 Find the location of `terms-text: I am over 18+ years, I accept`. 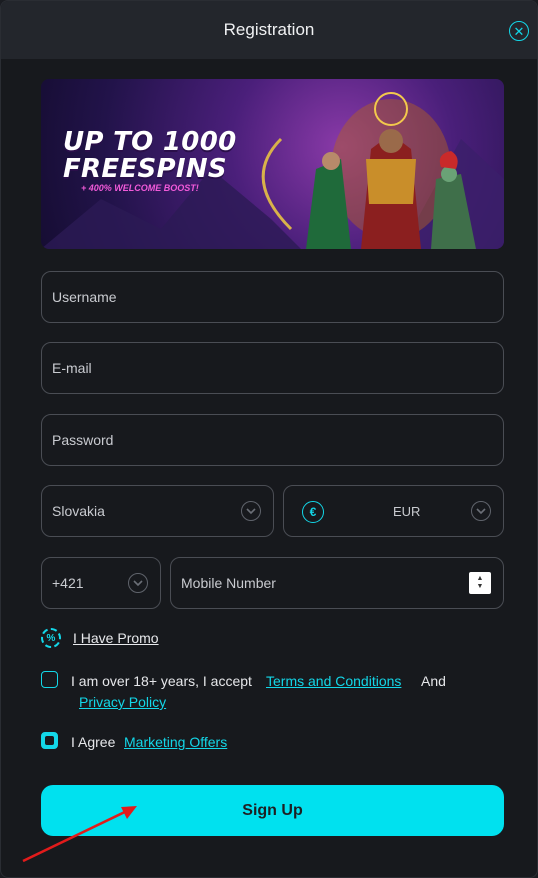

terms-text: I am over 18+ years, I accept is located at coordinates (161, 681).